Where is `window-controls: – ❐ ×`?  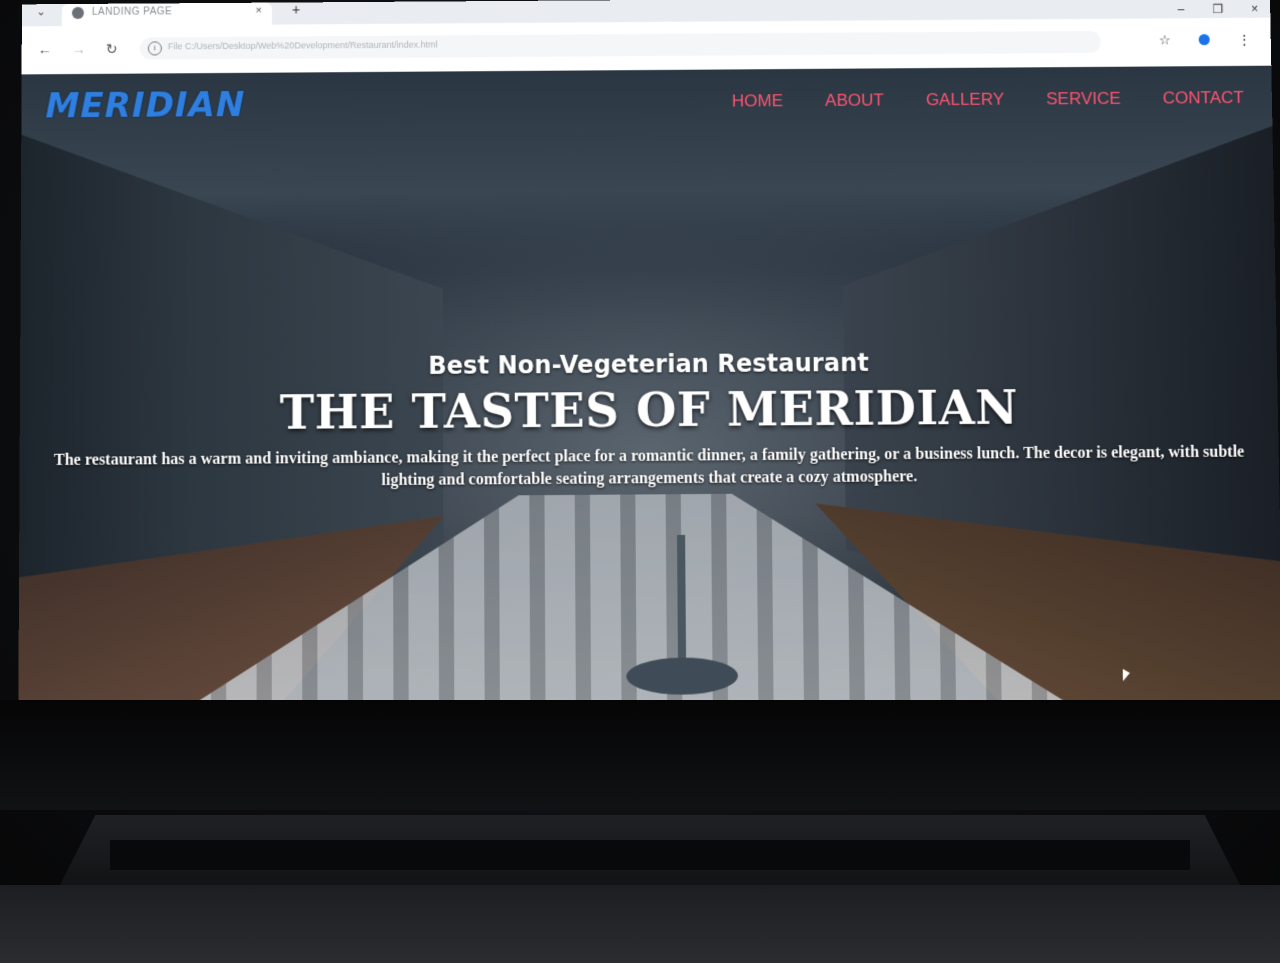 window-controls: – ❐ × is located at coordinates (1218, 9).